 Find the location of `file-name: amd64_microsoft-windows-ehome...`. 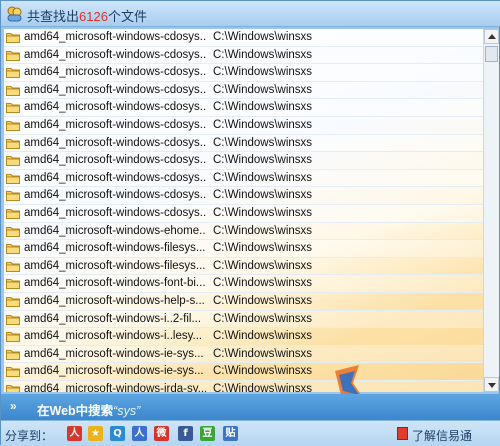

file-name: amd64_microsoft-windows-ehome... is located at coordinates (115, 230).